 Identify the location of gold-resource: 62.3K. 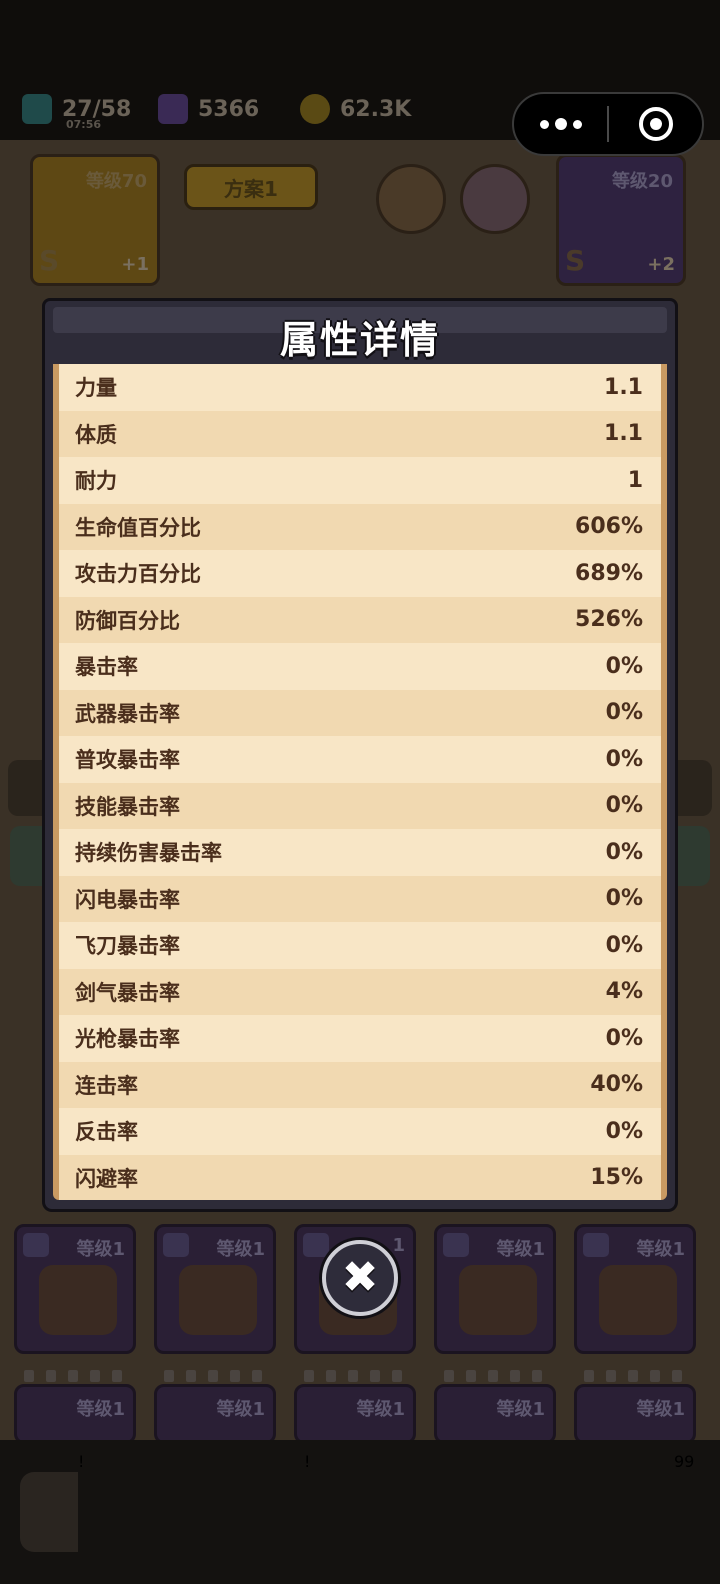
(355, 109).